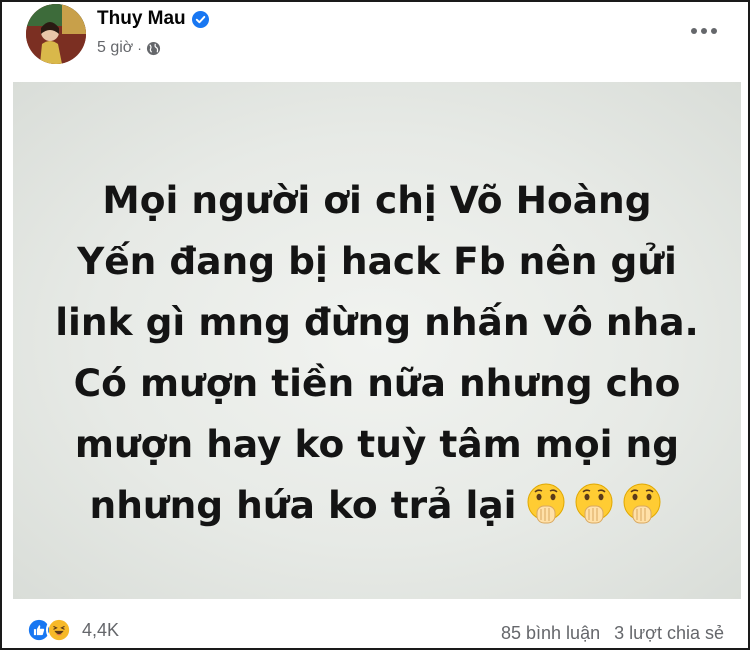 The width and height of the screenshot is (750, 650). Describe the element at coordinates (377, 383) in the screenshot. I see `post-text-line: Có mượn tiền nữa nhưng cho` at that location.